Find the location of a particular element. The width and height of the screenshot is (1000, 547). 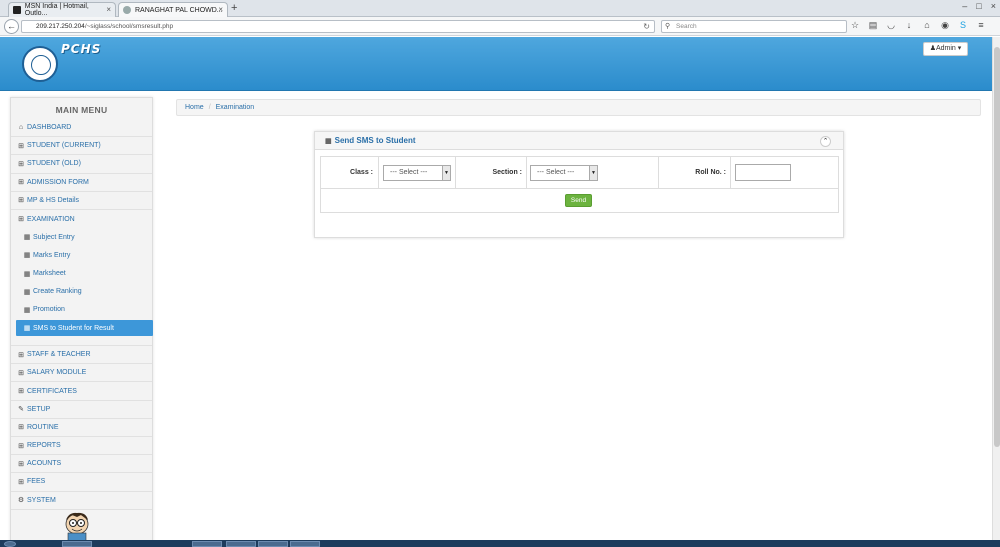

breadcrumb-examination-link: Examination is located at coordinates (235, 107).